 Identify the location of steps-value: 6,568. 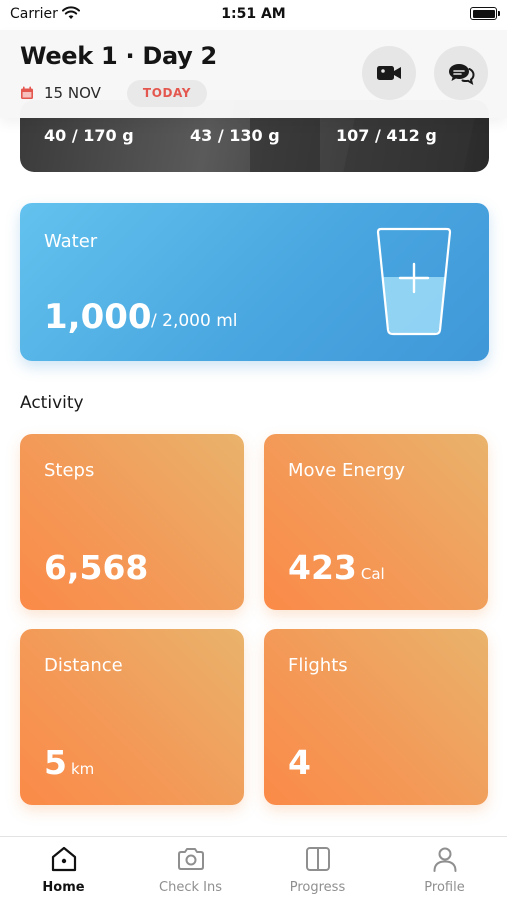
(96, 567).